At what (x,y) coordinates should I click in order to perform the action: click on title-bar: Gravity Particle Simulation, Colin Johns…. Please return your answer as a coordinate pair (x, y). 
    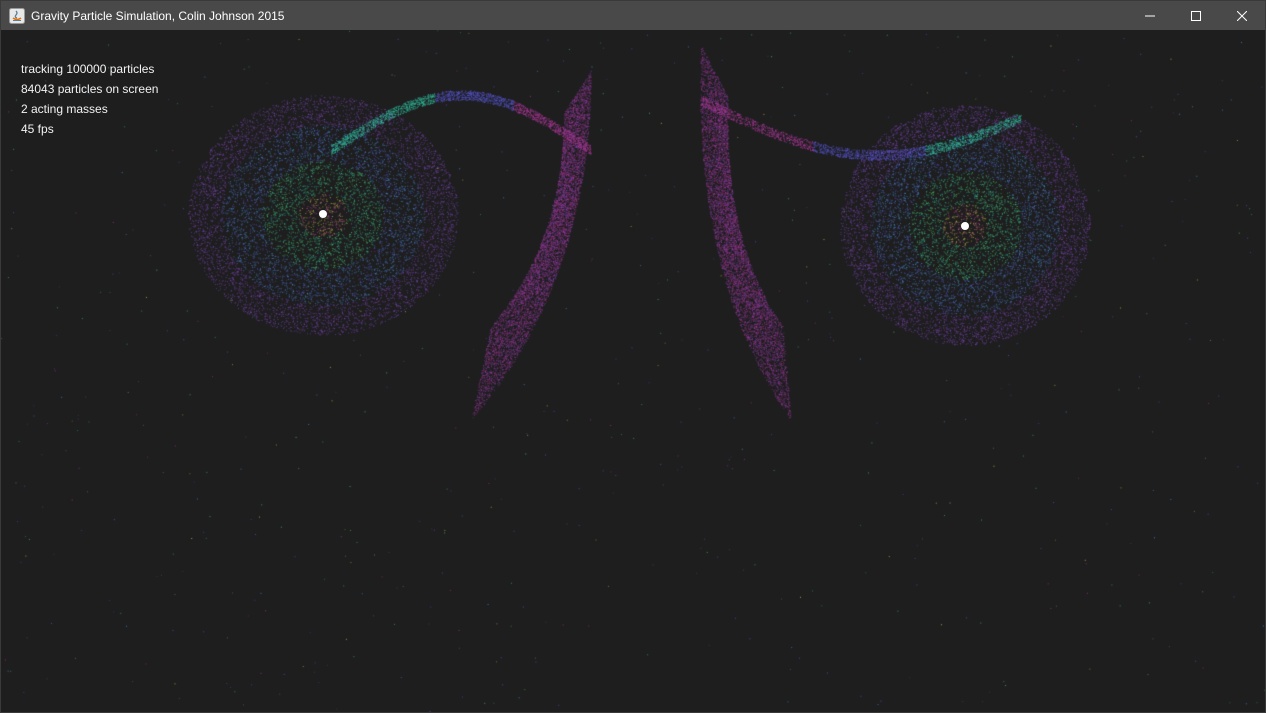
    Looking at the image, I should click on (633, 15).